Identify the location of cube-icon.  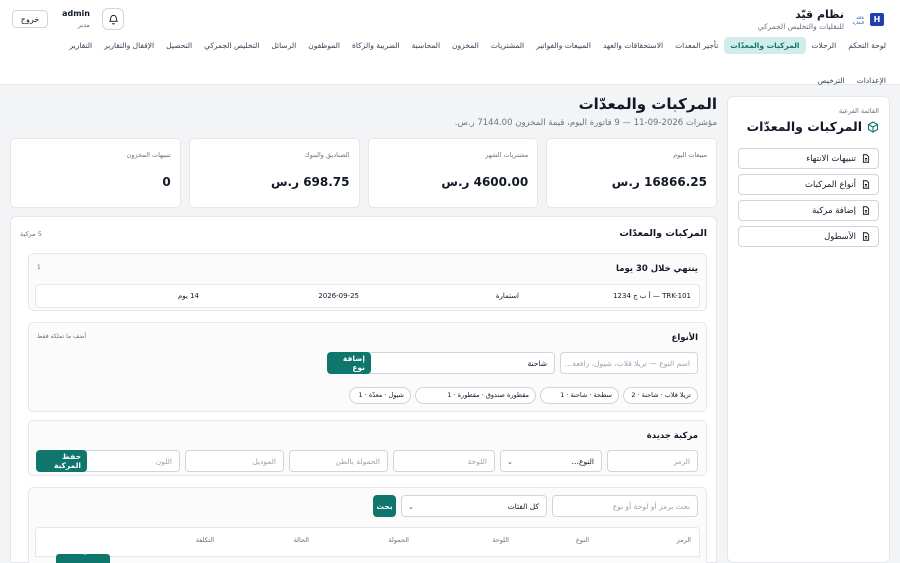
(873, 126).